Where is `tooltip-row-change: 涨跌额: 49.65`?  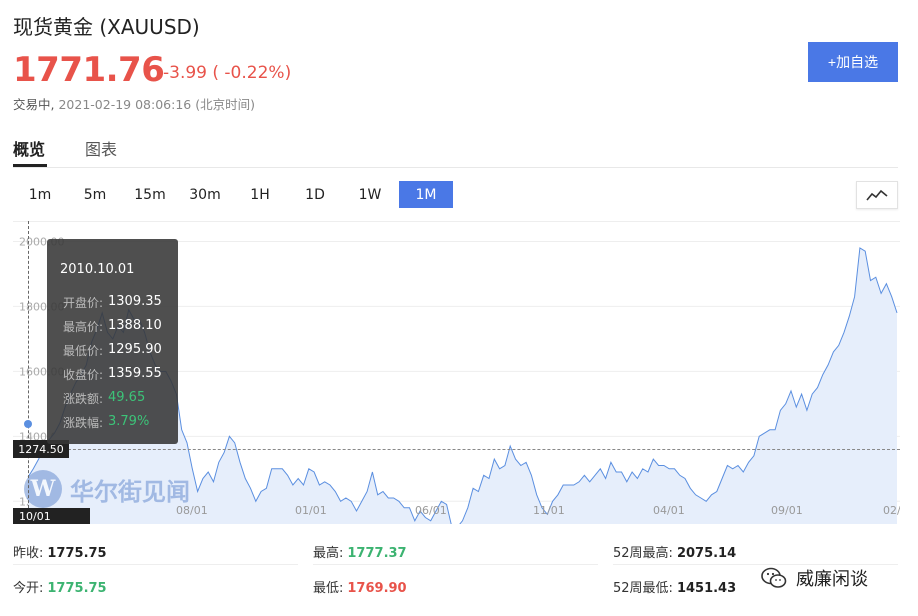 tooltip-row-change: 涨跌额: 49.65 is located at coordinates (104, 398).